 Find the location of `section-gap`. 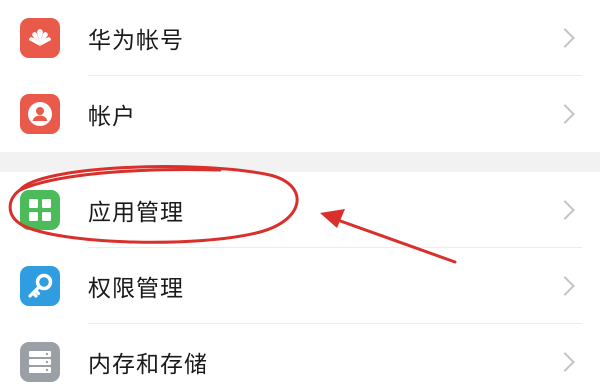

section-gap is located at coordinates (300, 162).